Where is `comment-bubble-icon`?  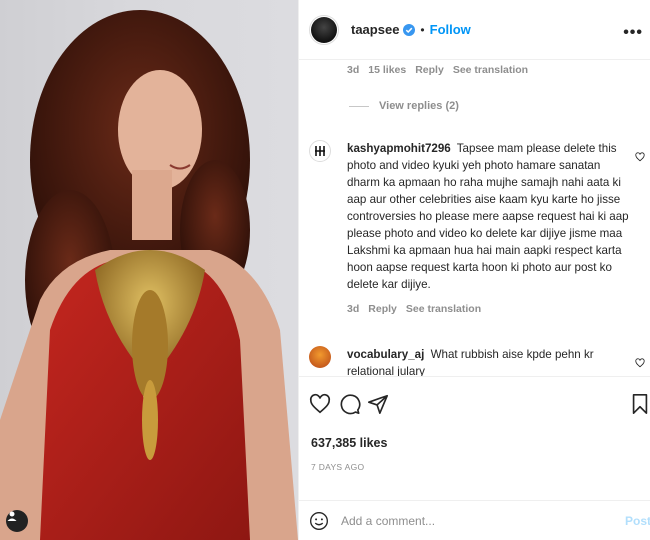
comment-bubble-icon is located at coordinates (350, 404).